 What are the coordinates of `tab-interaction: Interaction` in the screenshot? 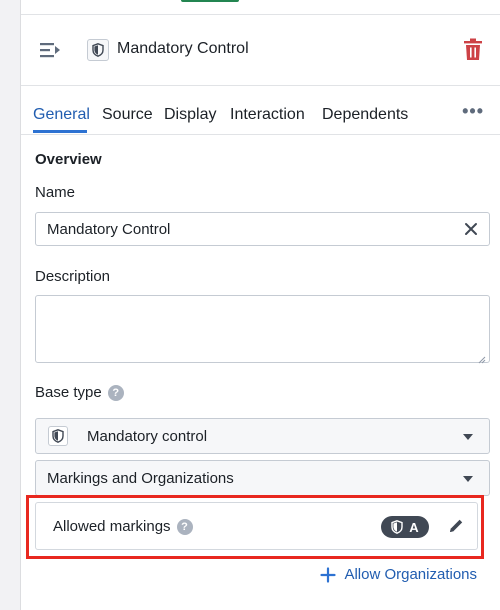 It's located at (267, 115).